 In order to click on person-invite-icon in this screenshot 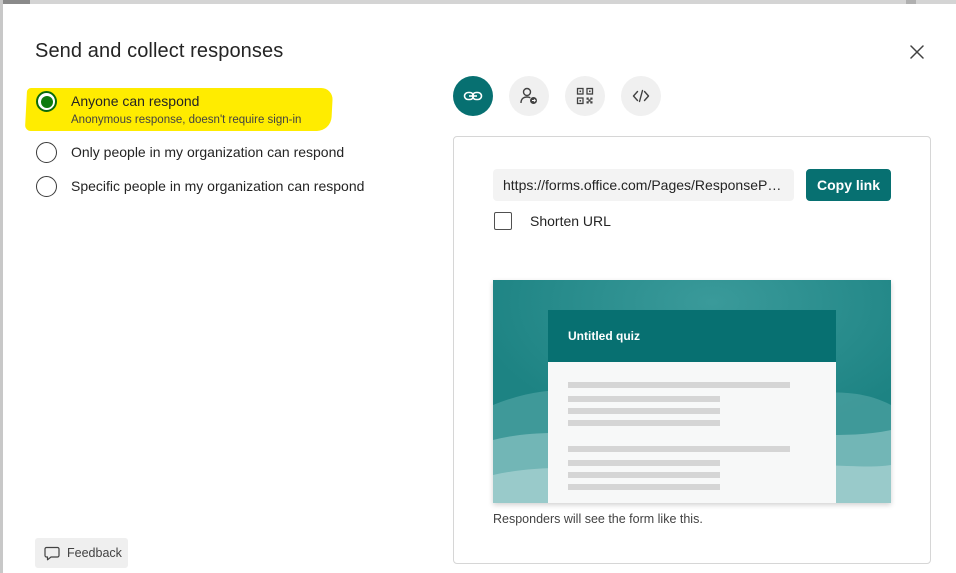, I will do `click(528, 95)`.